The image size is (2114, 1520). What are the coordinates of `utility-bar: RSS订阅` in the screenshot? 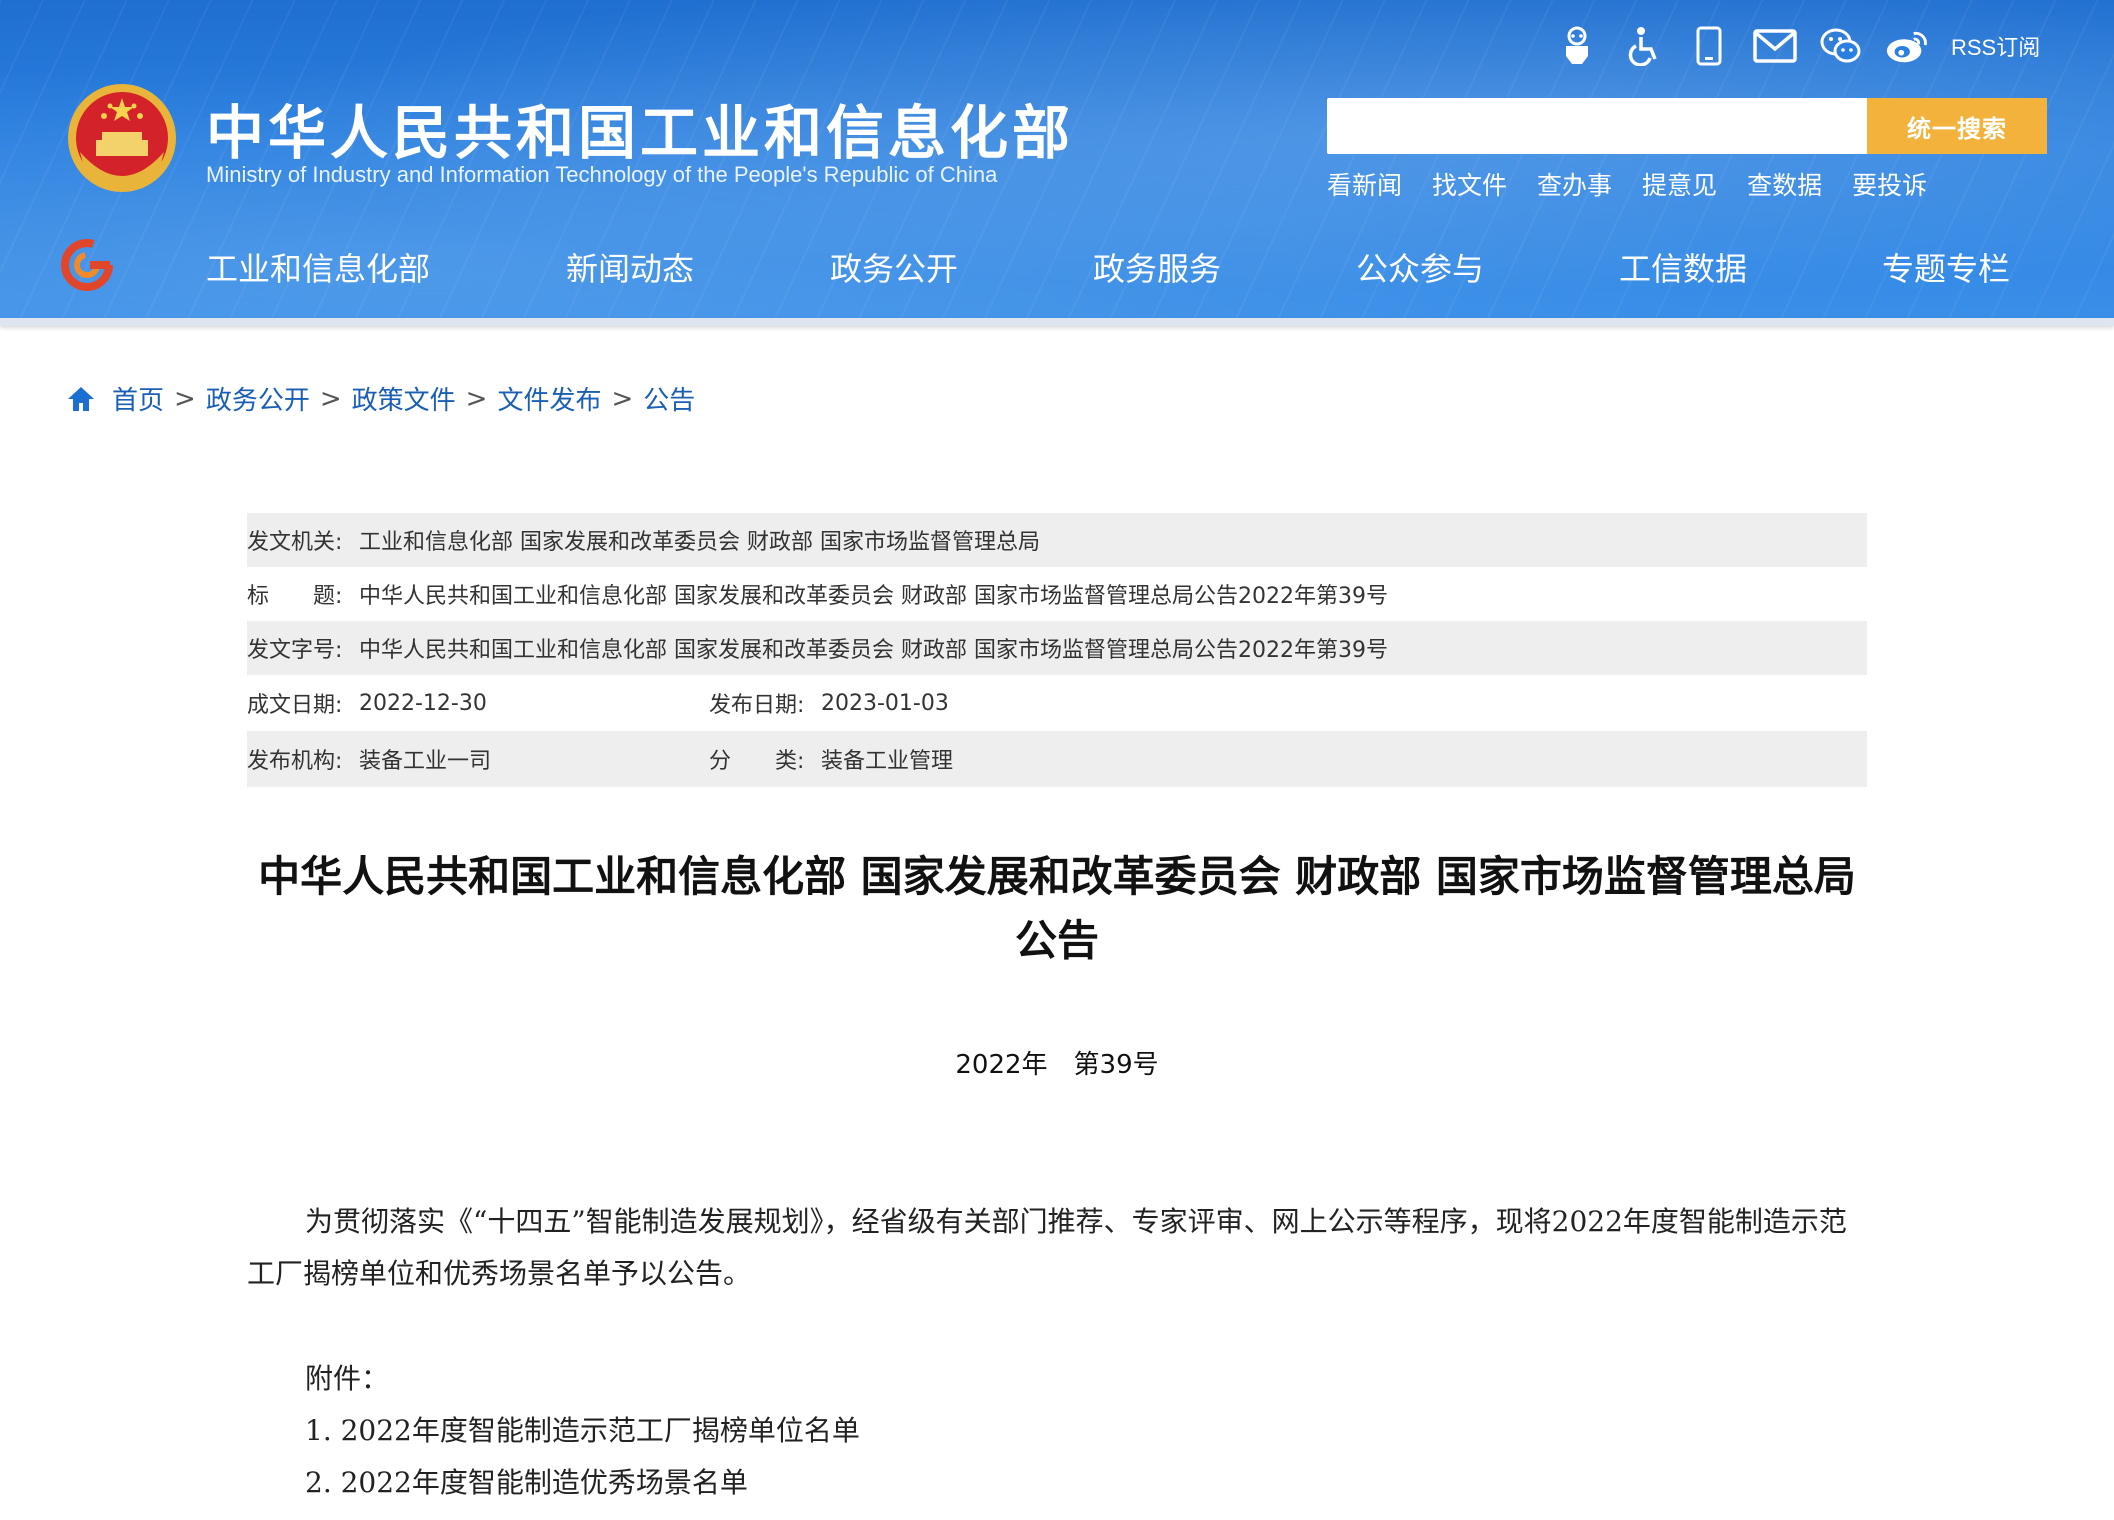 It's located at (1797, 46).